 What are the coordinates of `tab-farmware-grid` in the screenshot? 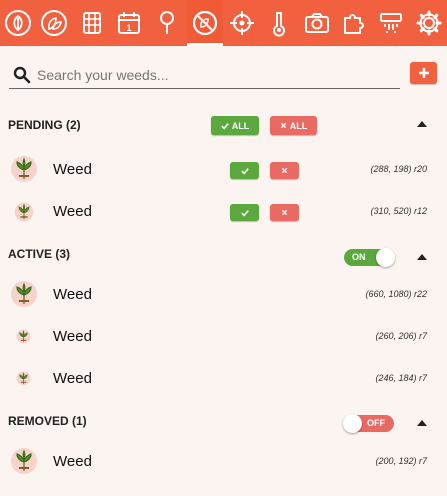 It's located at (92, 23).